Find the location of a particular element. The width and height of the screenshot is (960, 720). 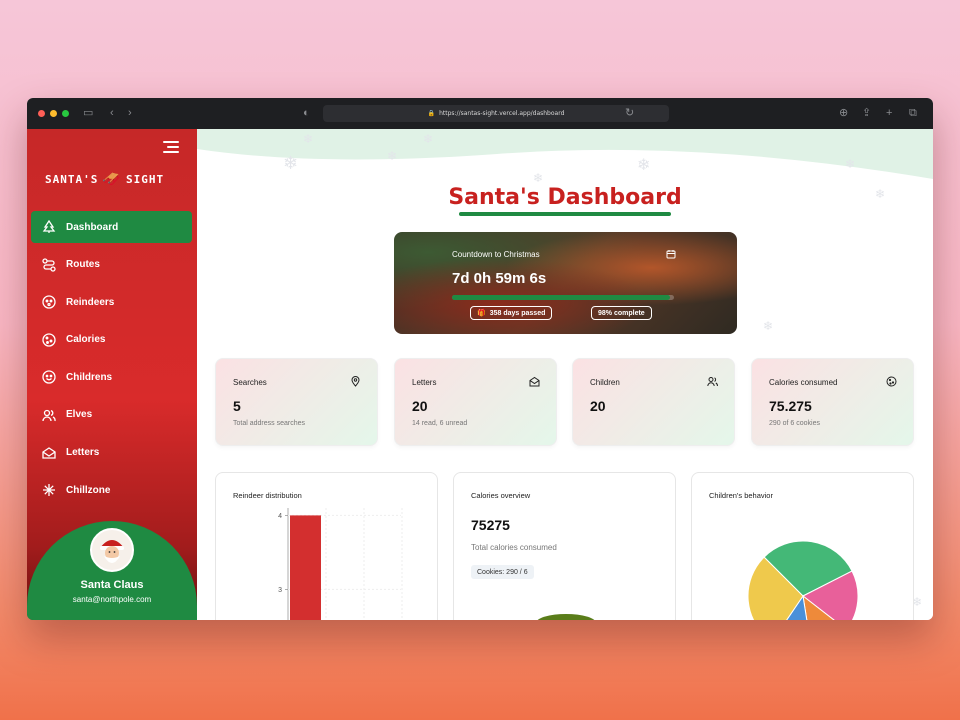

gauge-arc is located at coordinates (566, 617).